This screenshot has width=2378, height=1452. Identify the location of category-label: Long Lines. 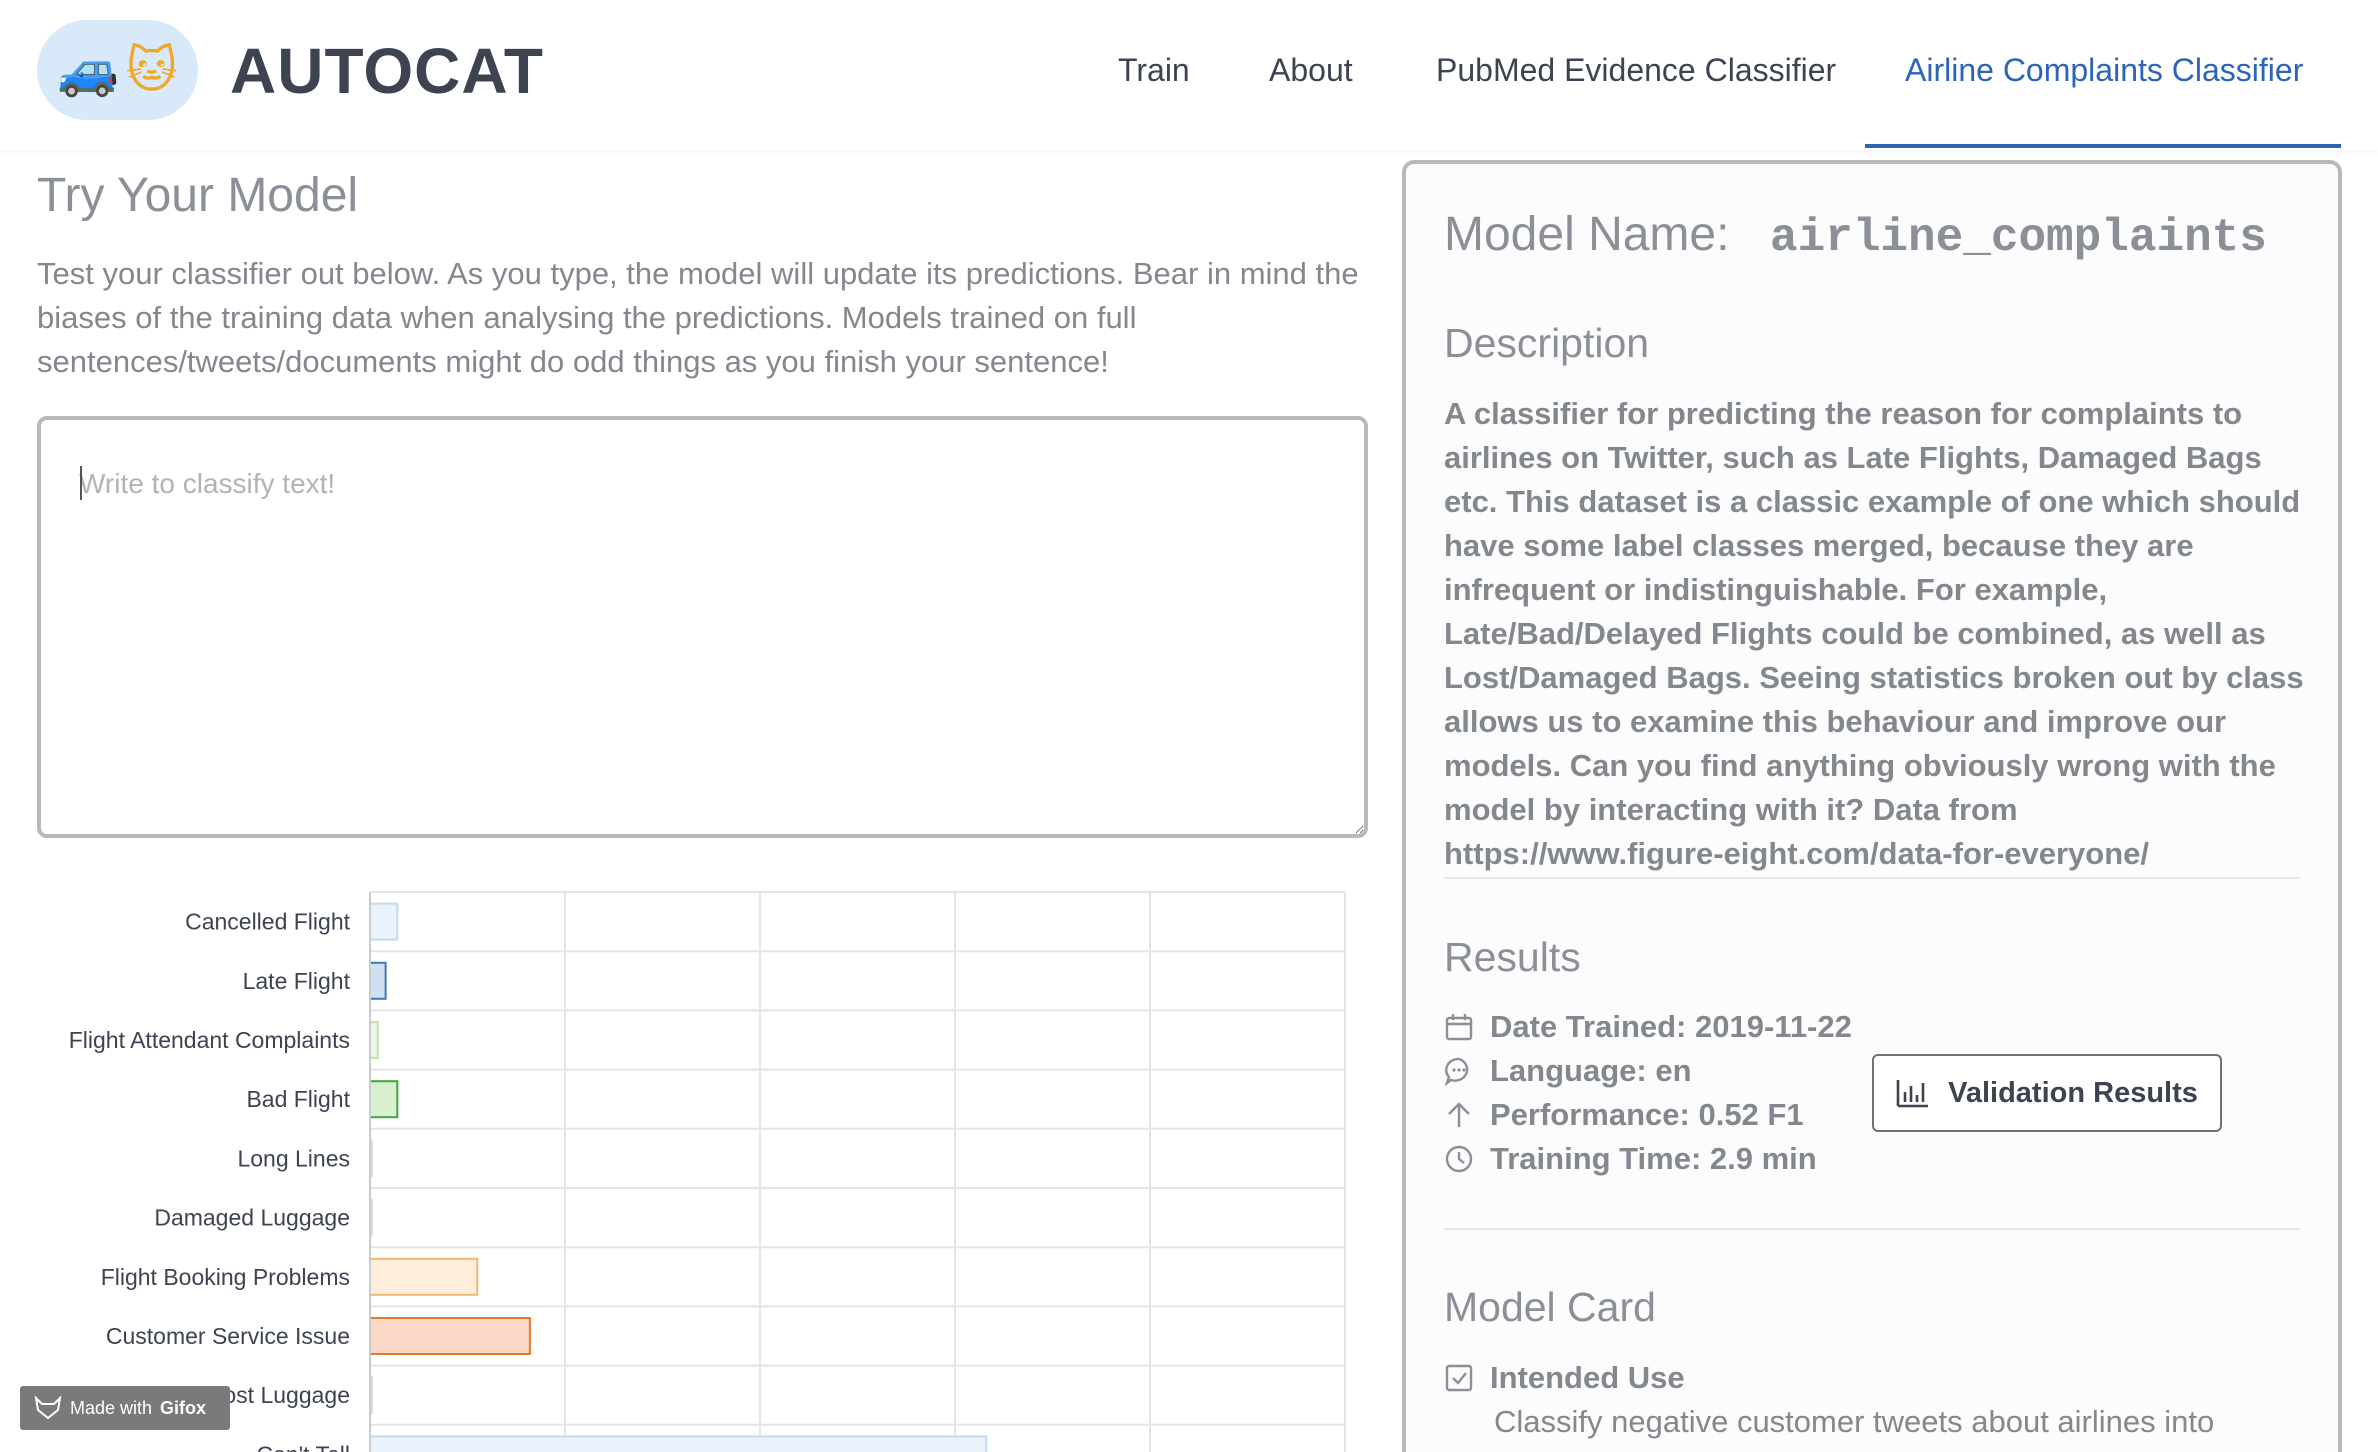
(293, 1158).